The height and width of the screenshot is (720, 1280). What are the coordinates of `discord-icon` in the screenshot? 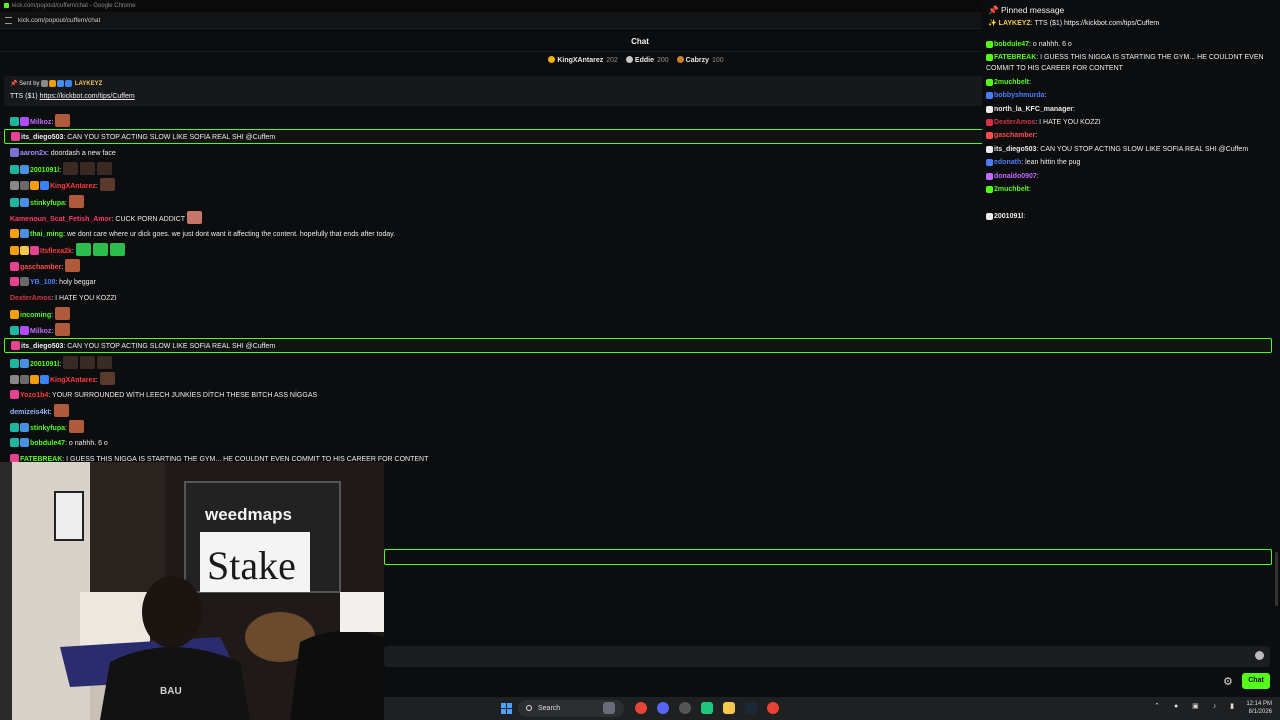 It's located at (663, 708).